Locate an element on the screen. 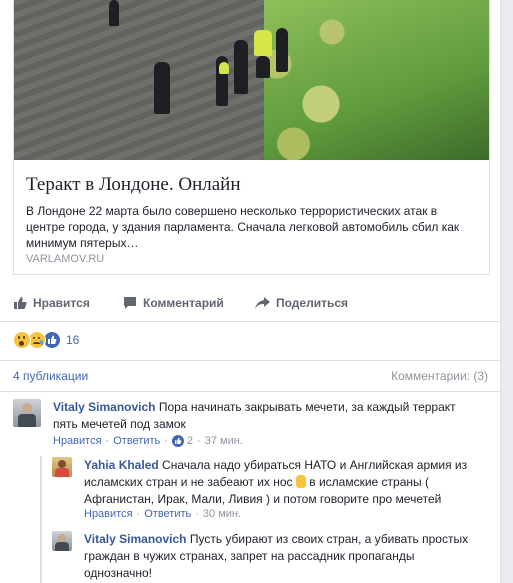  comment-timestamp: 30 мин. is located at coordinates (222, 514).